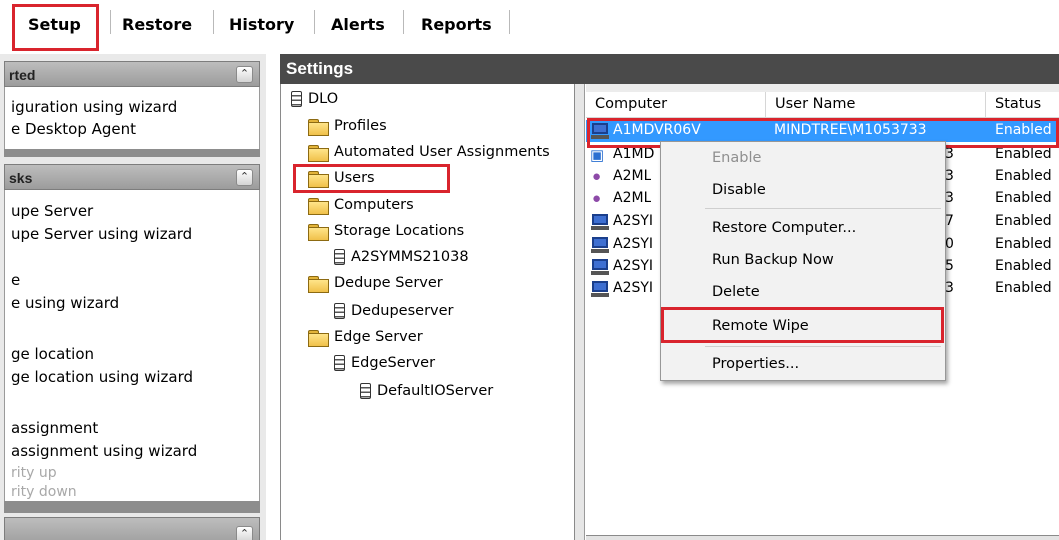 The height and width of the screenshot is (540, 1059). I want to click on column-header-status: Status, so click(1022, 105).